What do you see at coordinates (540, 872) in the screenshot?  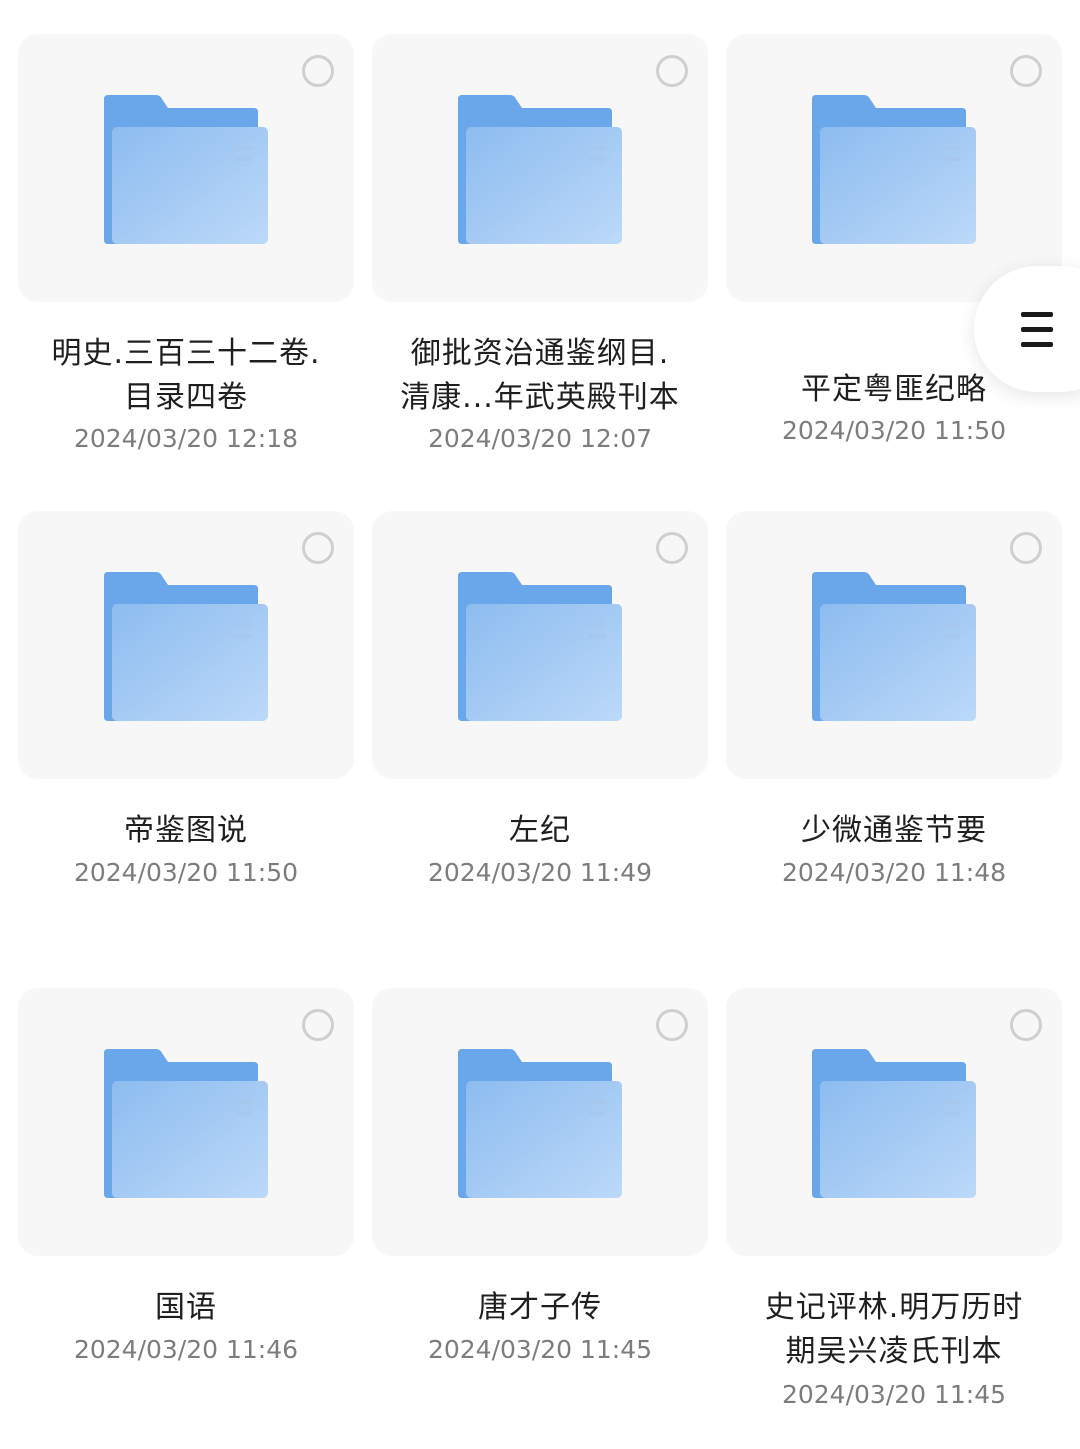 I see `folder-date: 2024/03/20 11:49` at bounding box center [540, 872].